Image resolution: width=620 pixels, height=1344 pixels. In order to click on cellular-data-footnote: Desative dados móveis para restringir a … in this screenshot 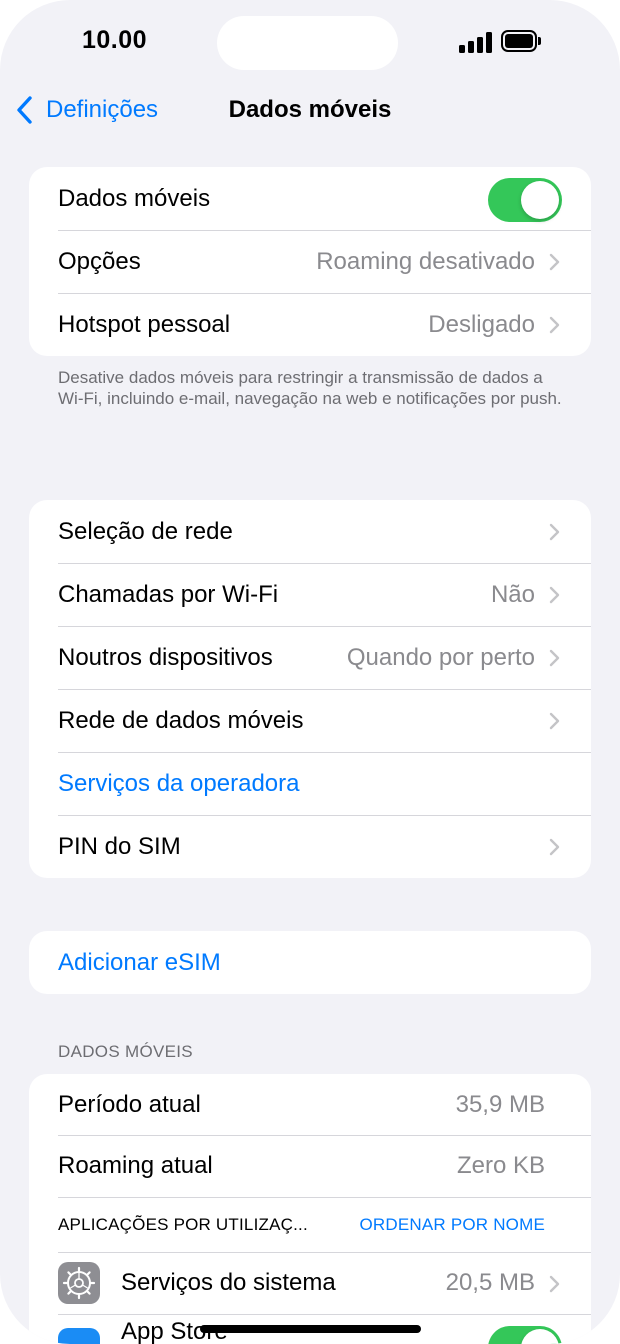, I will do `click(310, 388)`.